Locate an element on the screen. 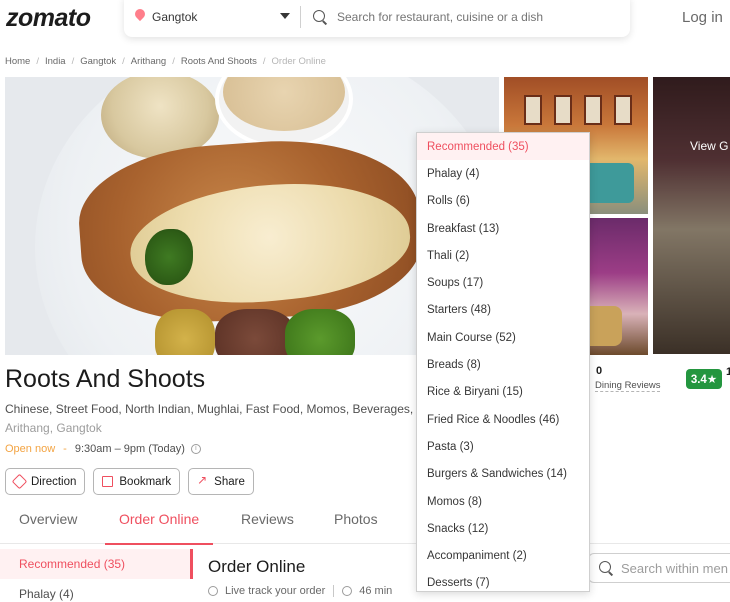 The image size is (730, 602). info-icon: i is located at coordinates (195, 449).